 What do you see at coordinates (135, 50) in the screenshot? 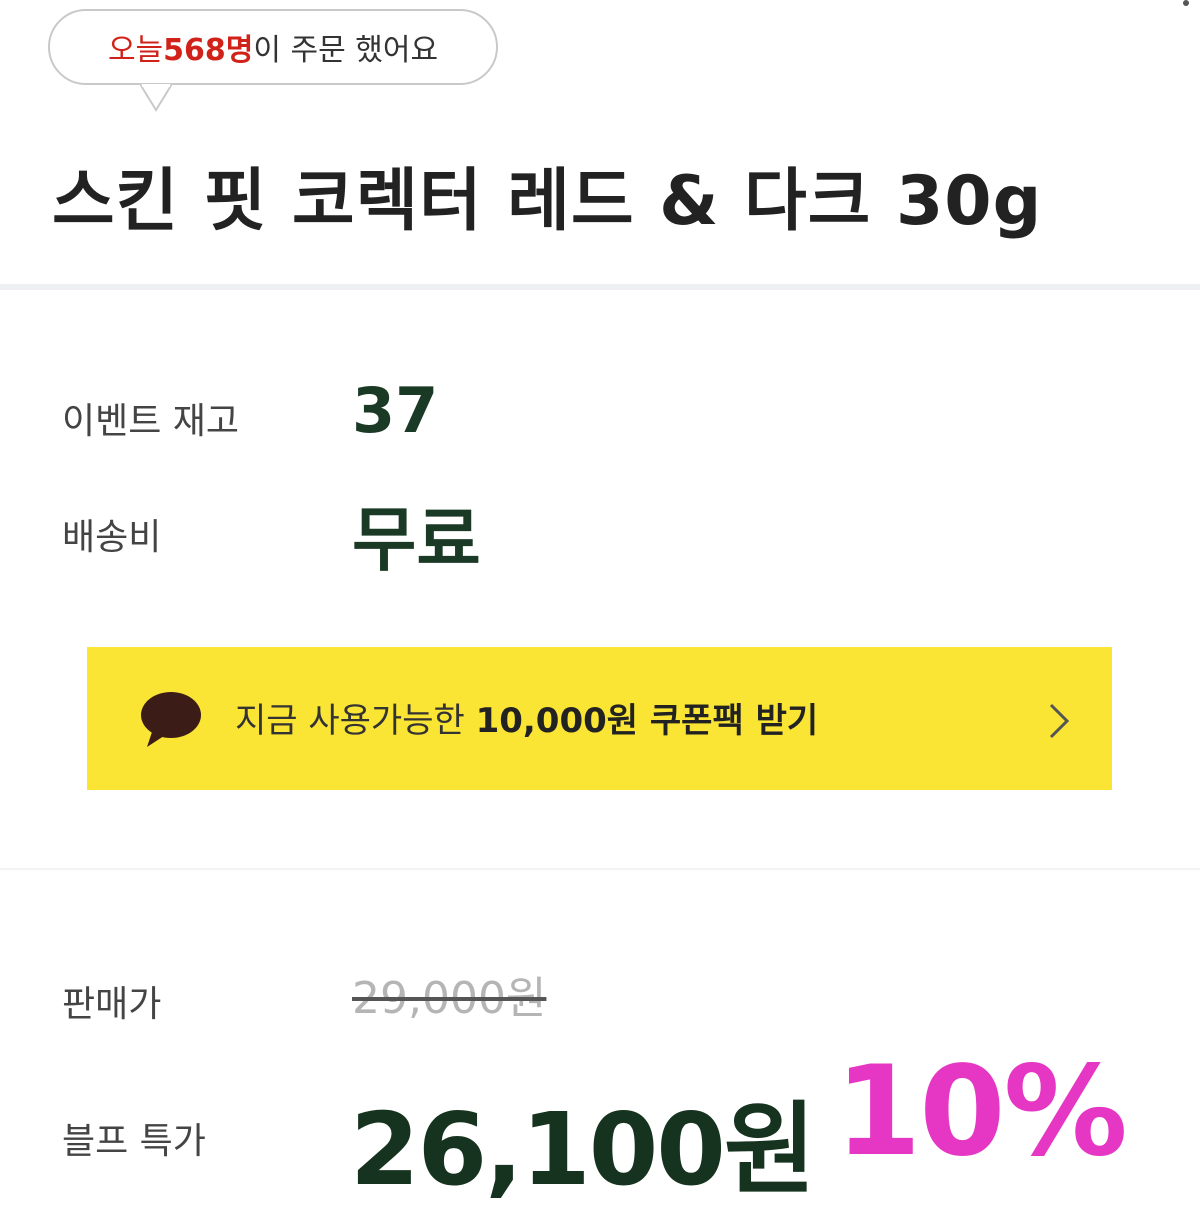
I see `bubble-prefix: 오늘` at bounding box center [135, 50].